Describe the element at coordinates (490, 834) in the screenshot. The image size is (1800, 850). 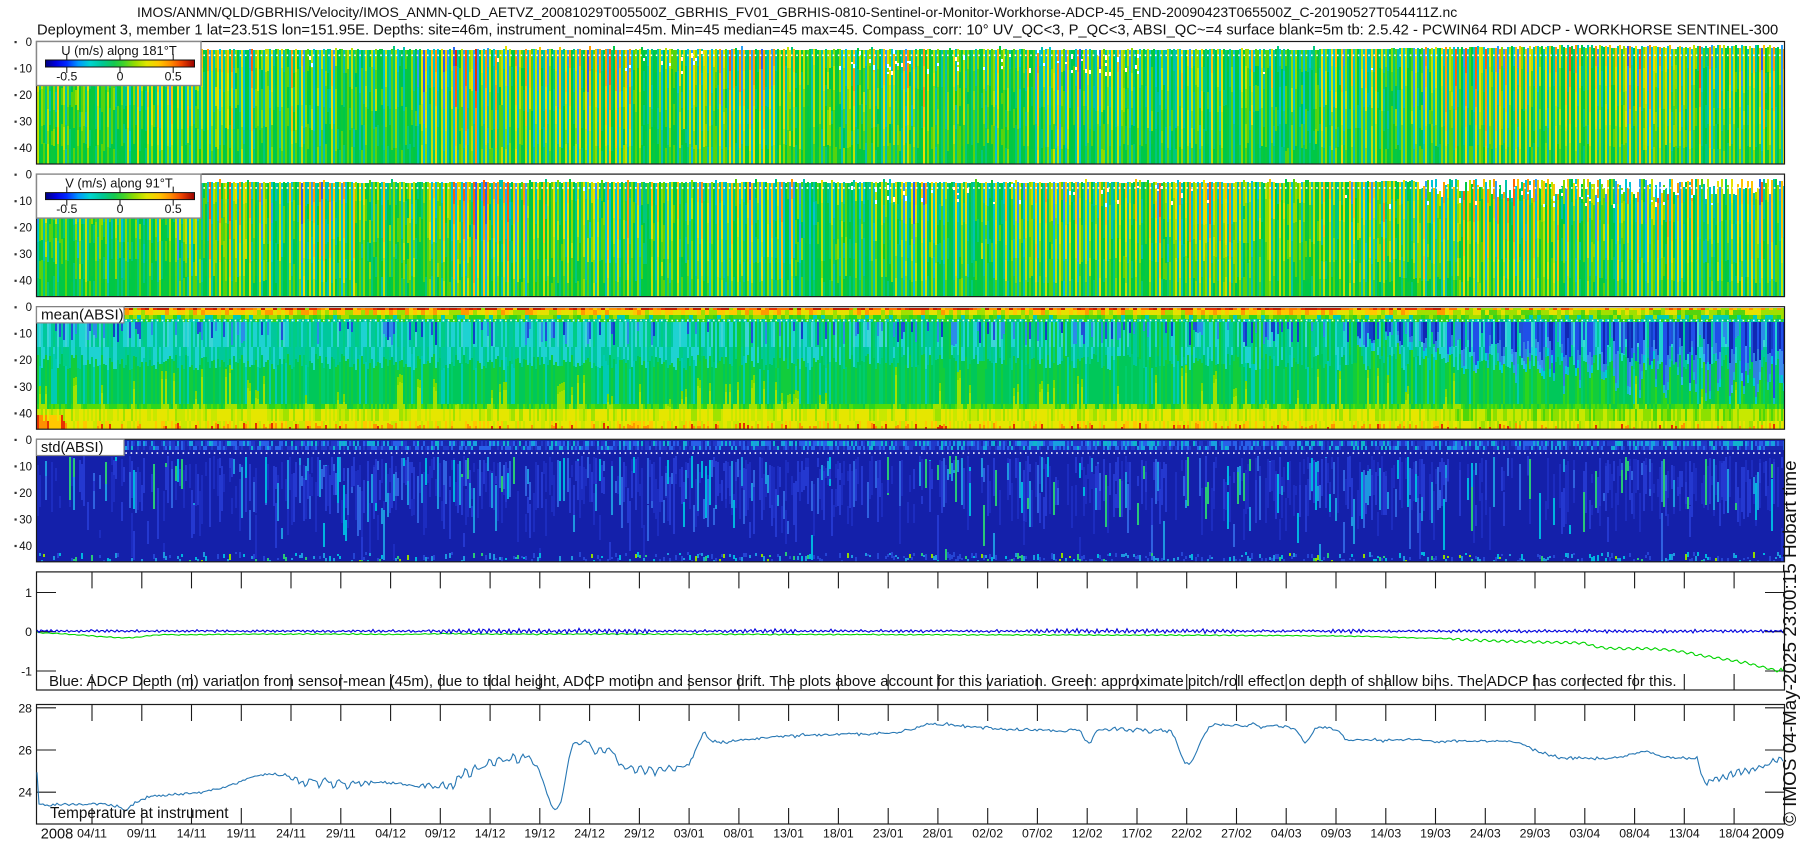
I see `svg-text: 14/12` at that location.